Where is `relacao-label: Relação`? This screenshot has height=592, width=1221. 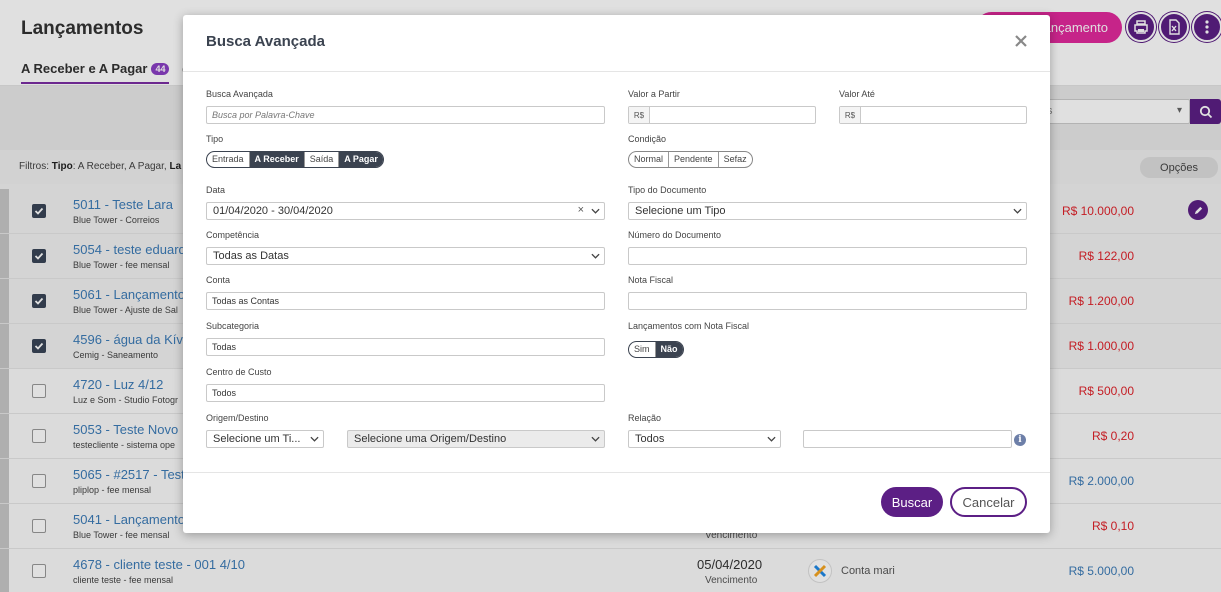
relacao-label: Relação is located at coordinates (645, 418).